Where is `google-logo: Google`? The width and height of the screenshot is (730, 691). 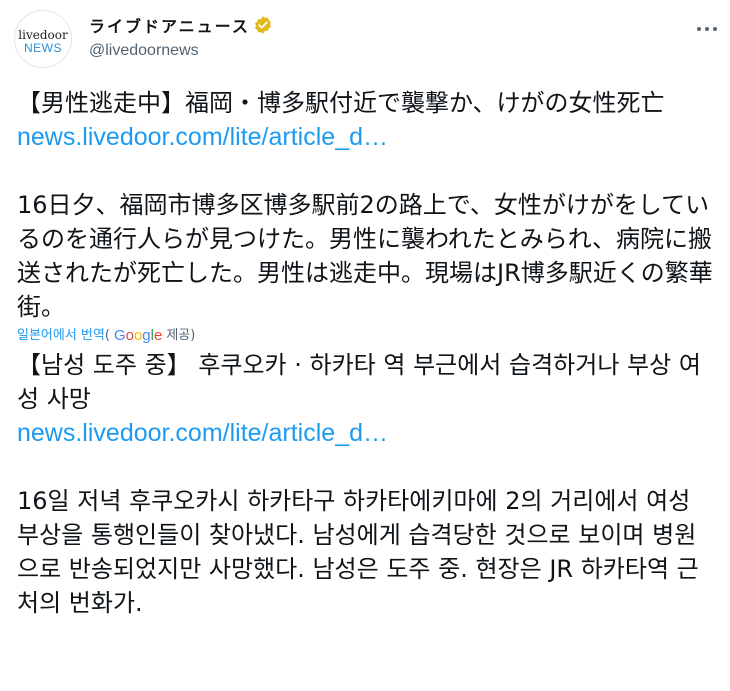
google-logo: Google is located at coordinates (138, 335).